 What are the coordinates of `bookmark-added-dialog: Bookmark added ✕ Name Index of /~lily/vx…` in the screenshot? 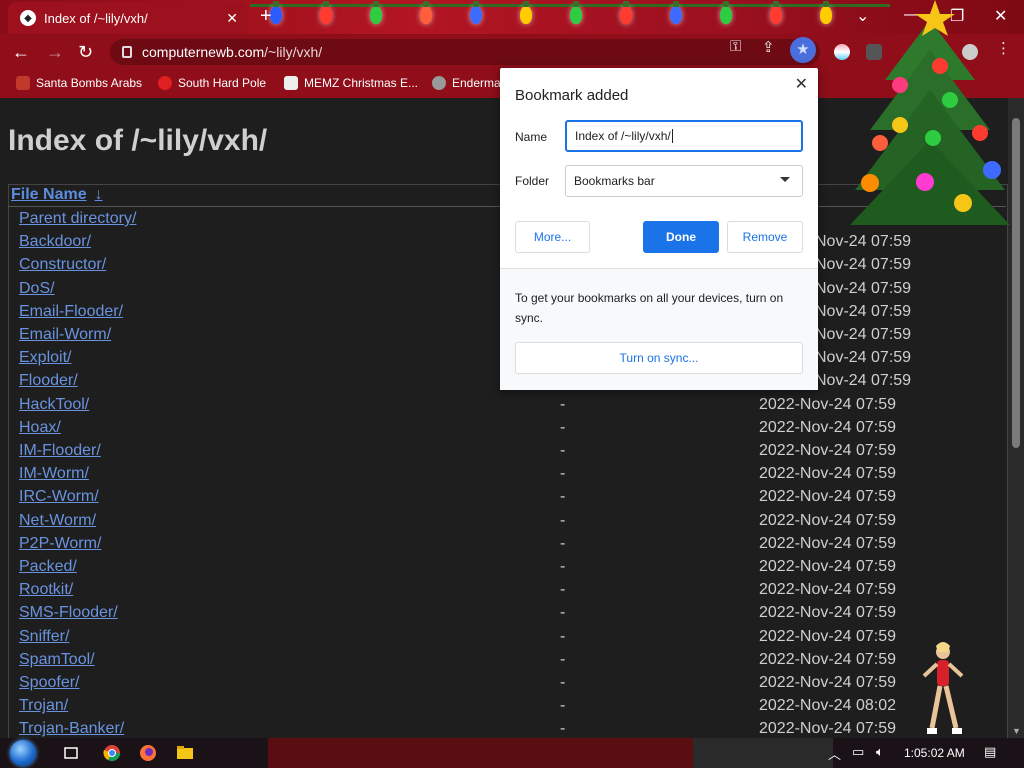 It's located at (659, 229).